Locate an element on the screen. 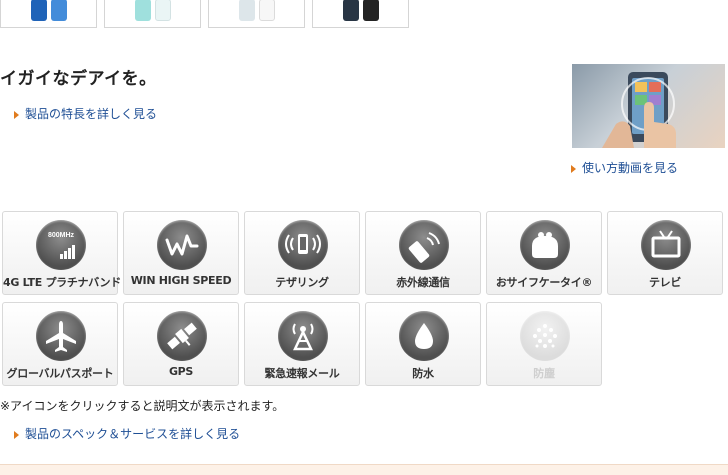 The height and width of the screenshot is (475, 728). feature-label: 赤外線通信 is located at coordinates (423, 282).